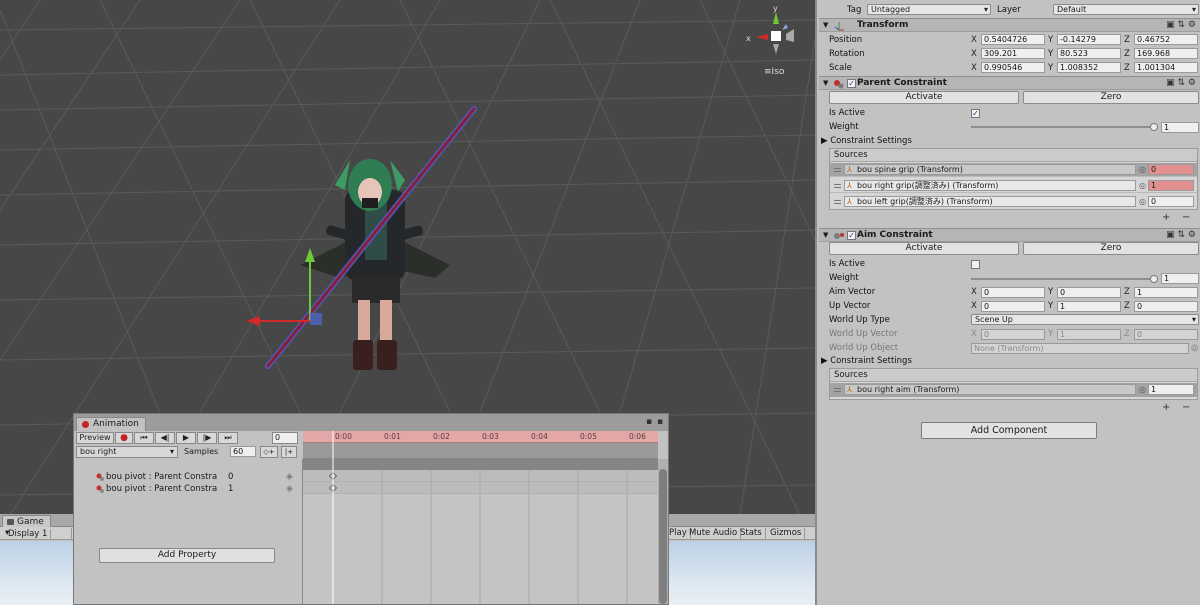 This screenshot has height=605, width=1200. I want to click on frame-field: 0, so click(285, 438).